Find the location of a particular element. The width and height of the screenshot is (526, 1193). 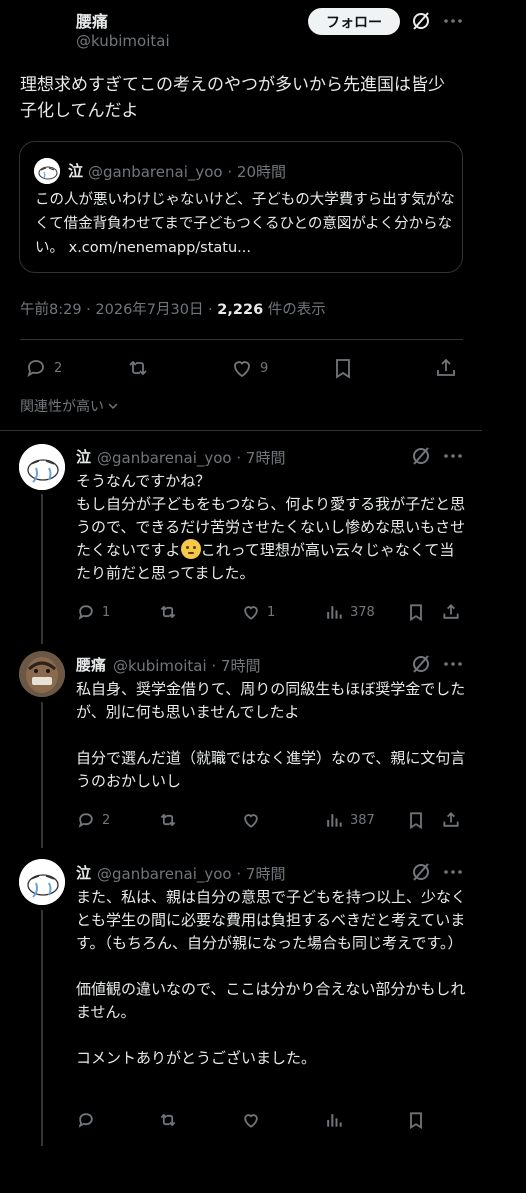

views-button is located at coordinates (334, 1120).